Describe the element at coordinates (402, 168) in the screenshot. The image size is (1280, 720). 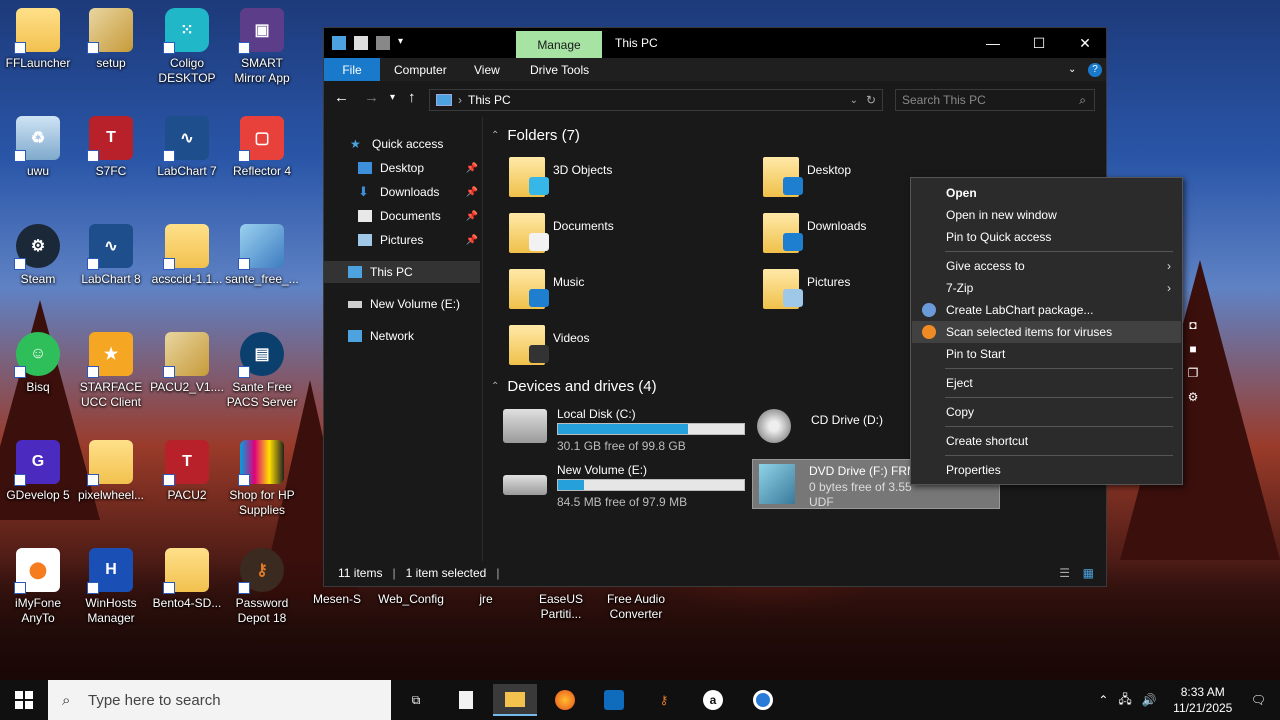
I see `nav-desktop: Desktop 📌` at that location.